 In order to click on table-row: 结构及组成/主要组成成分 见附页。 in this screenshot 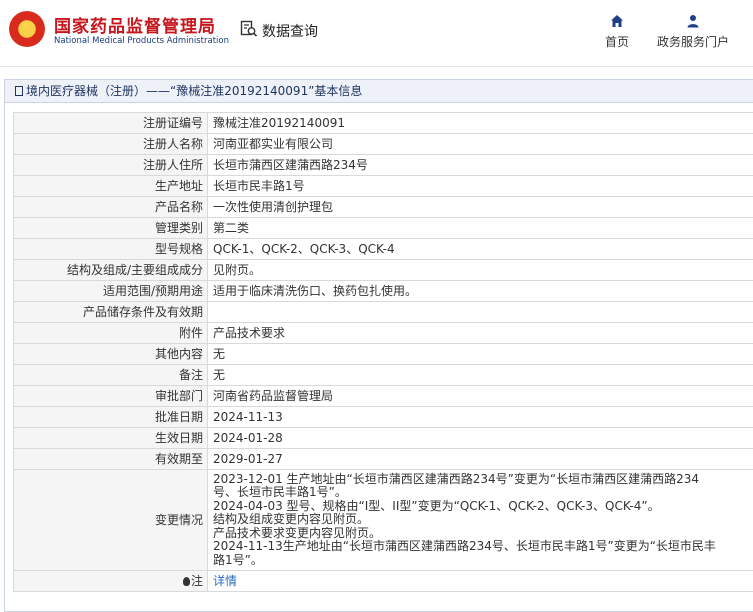, I will do `click(383, 270)`.